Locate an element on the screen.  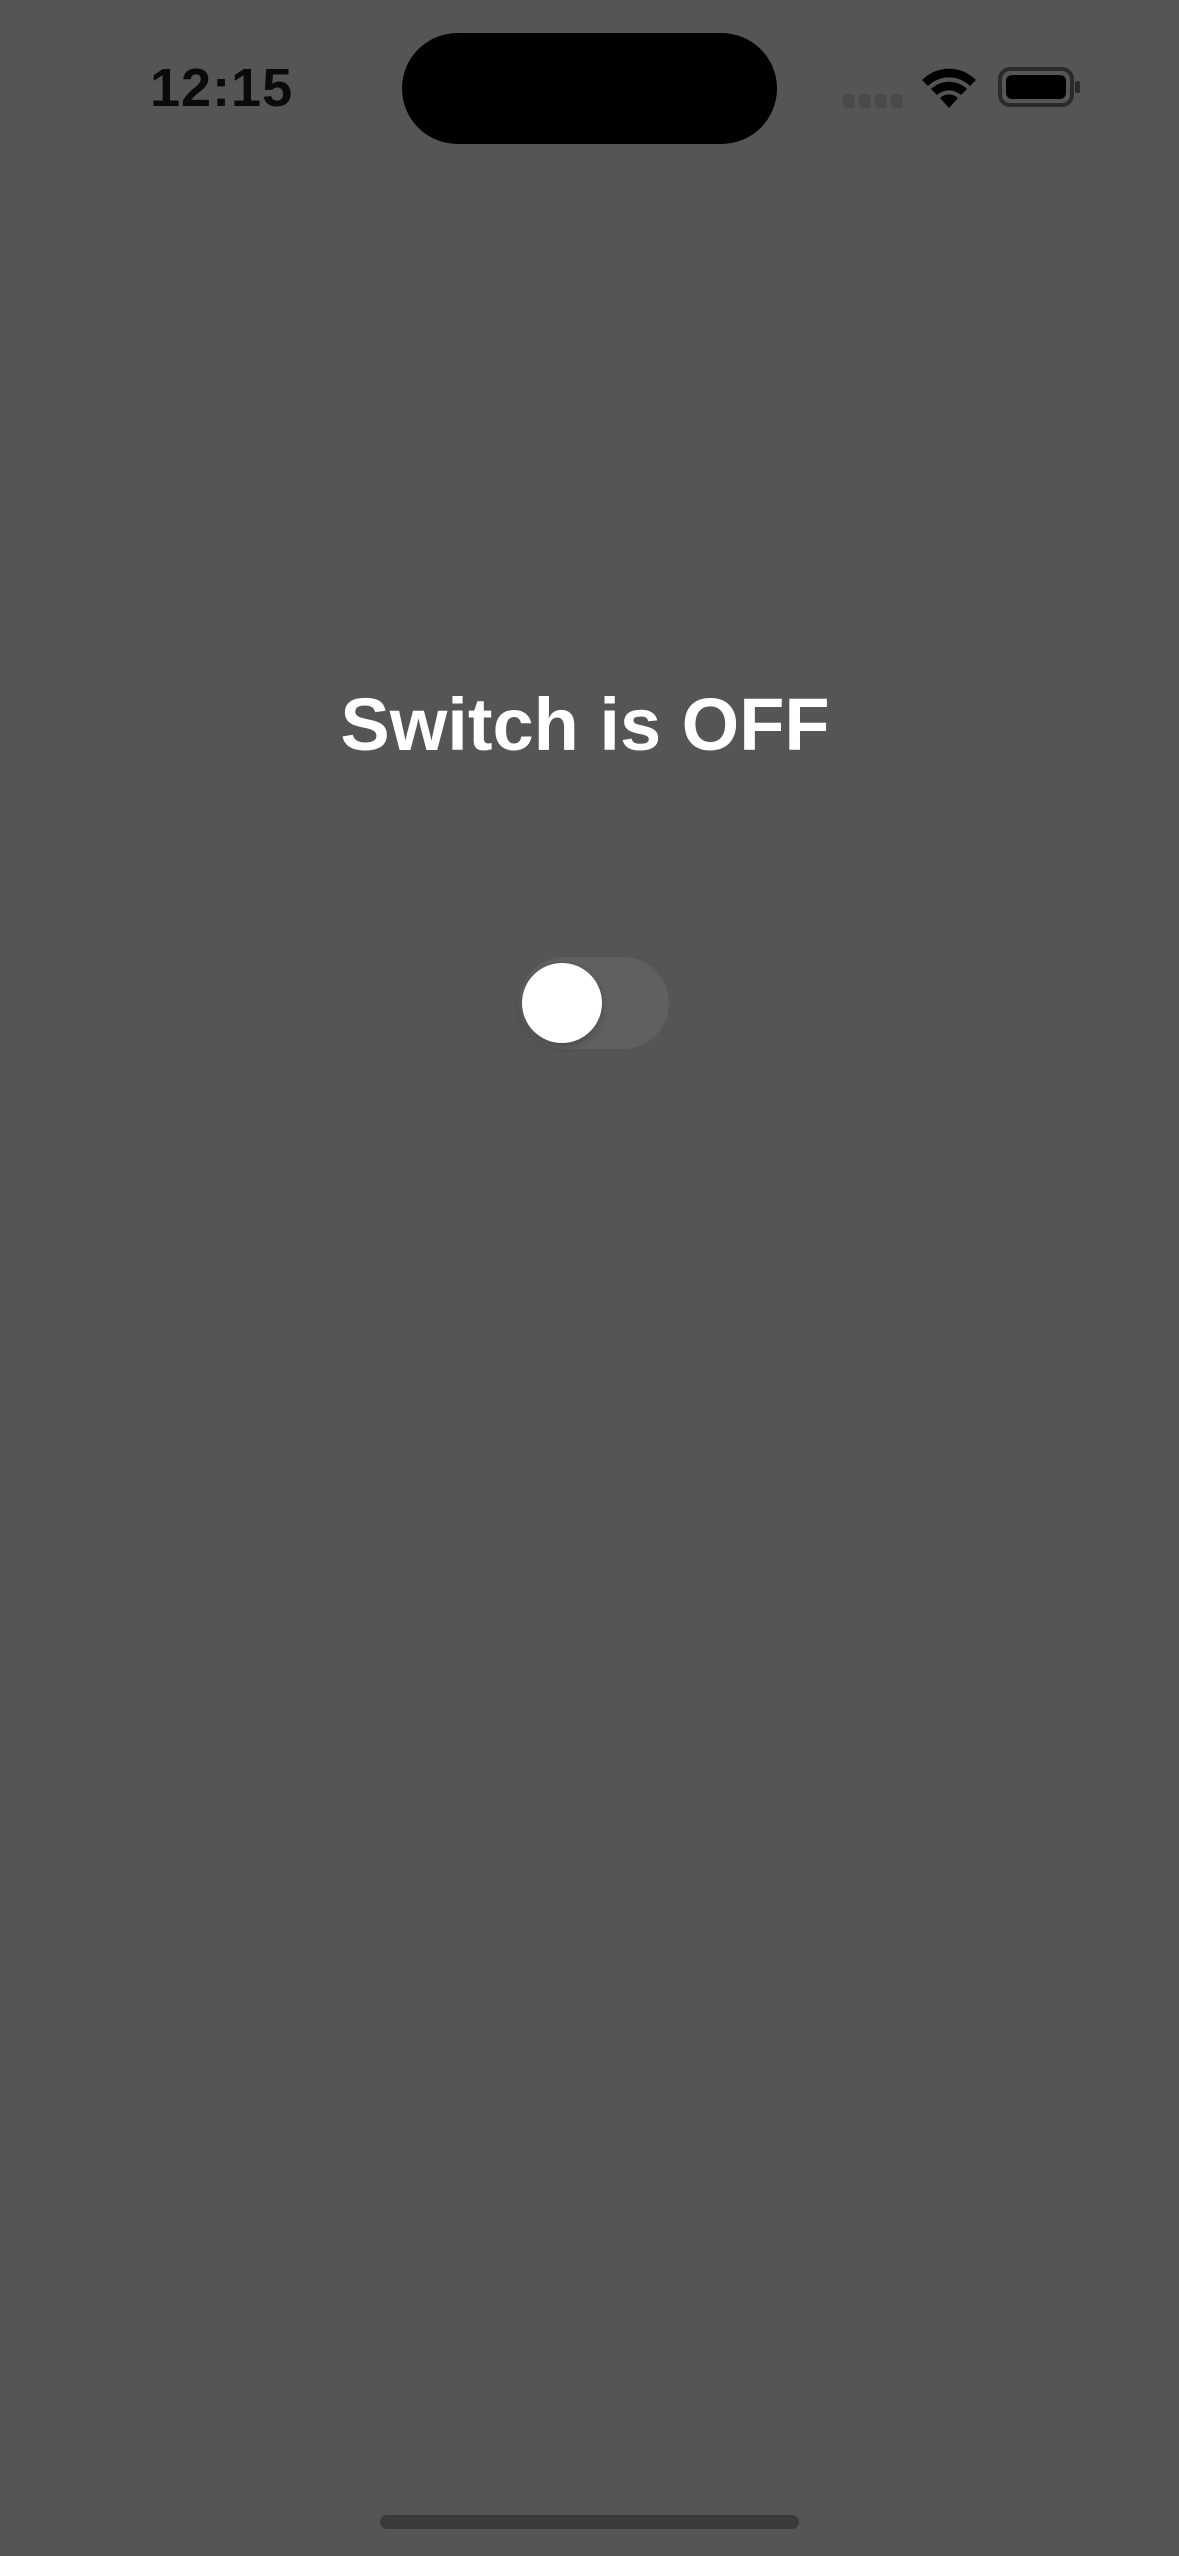
switch-toggle is located at coordinates (594, 1003).